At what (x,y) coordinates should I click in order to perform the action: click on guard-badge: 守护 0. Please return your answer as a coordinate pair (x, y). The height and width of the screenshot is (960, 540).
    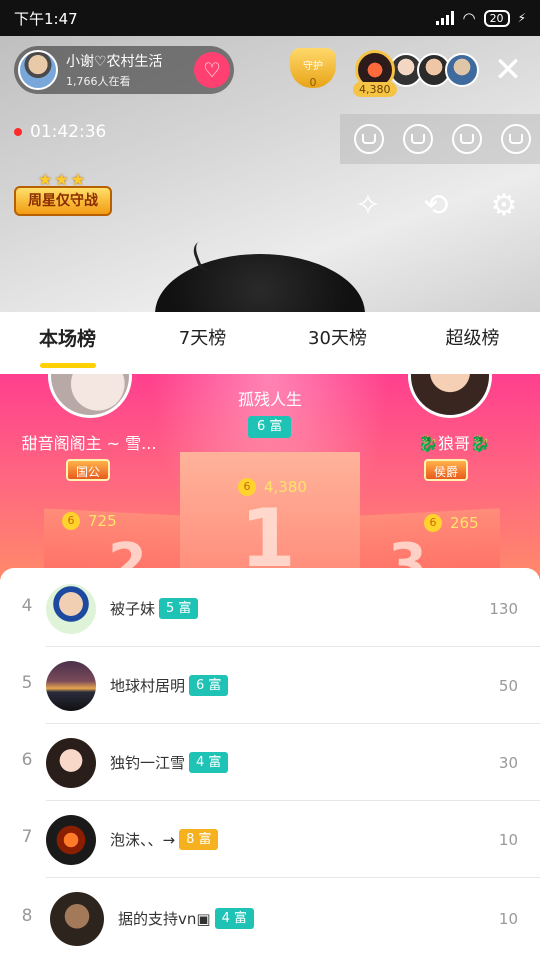
    Looking at the image, I should click on (313, 72).